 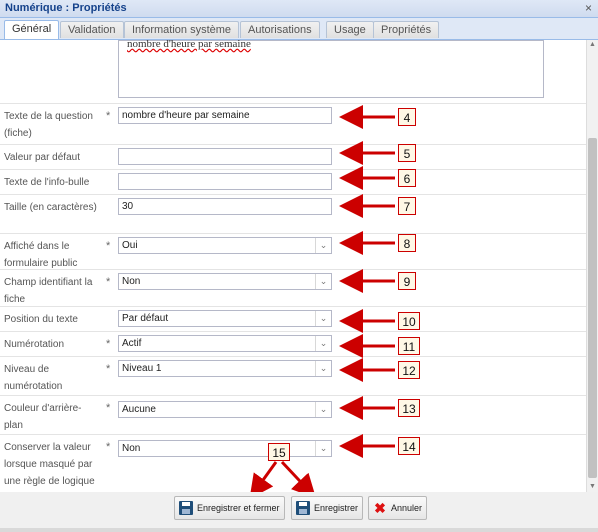 I want to click on annotation-badge: 5, so click(x=407, y=153).